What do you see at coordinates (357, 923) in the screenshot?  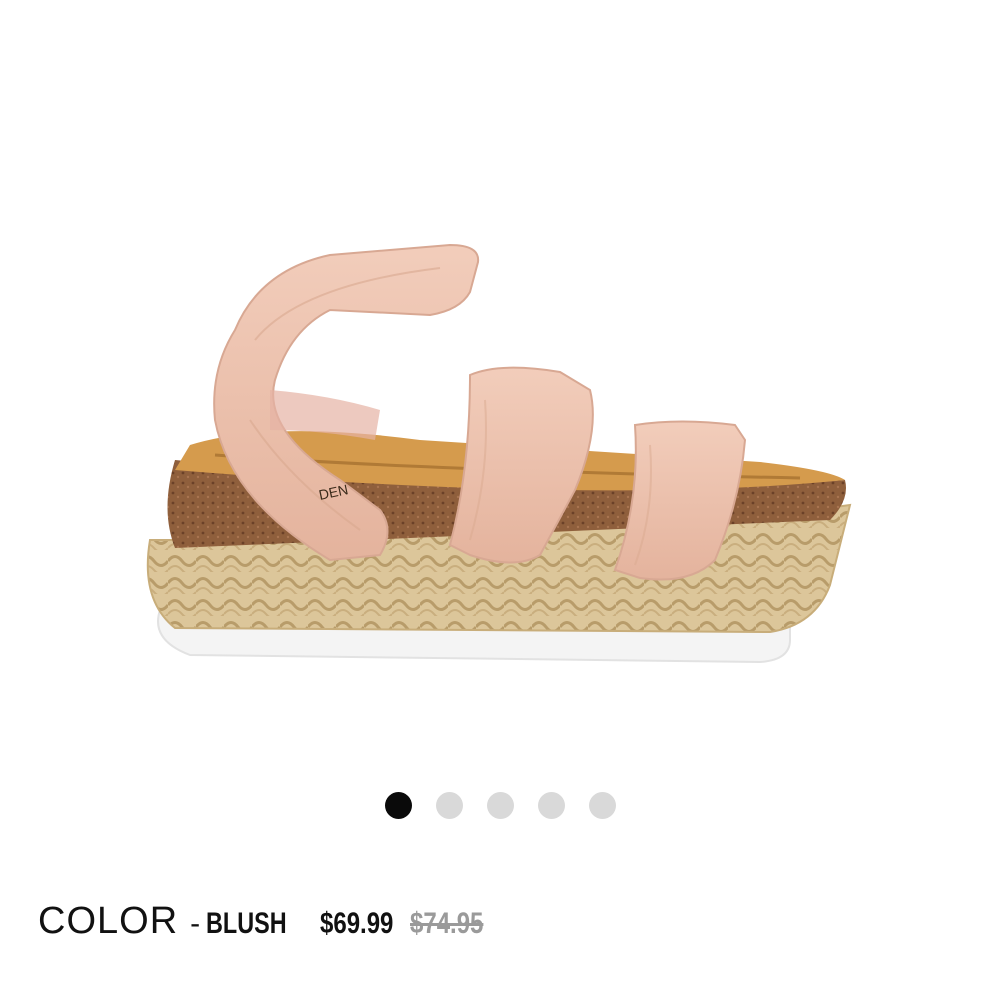 I see `price-current: $69.99` at bounding box center [357, 923].